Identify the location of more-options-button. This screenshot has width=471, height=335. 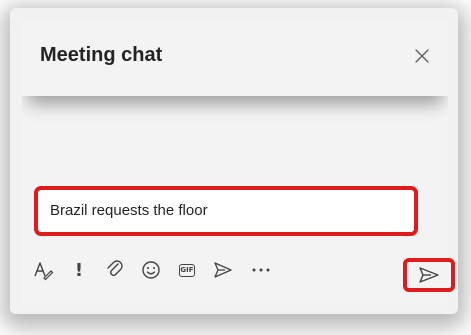
(261, 270).